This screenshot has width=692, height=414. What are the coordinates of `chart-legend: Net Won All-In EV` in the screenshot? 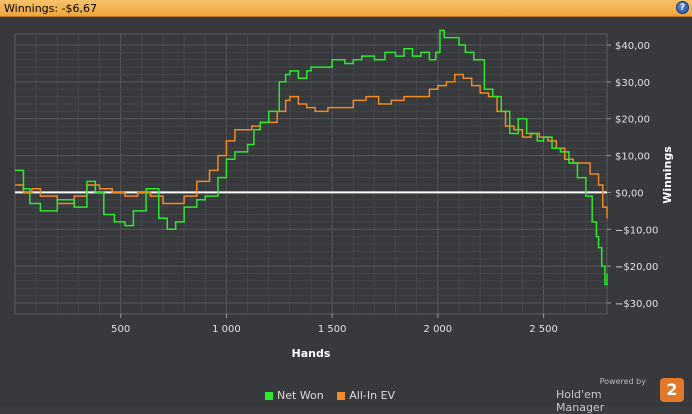 It's located at (335, 395).